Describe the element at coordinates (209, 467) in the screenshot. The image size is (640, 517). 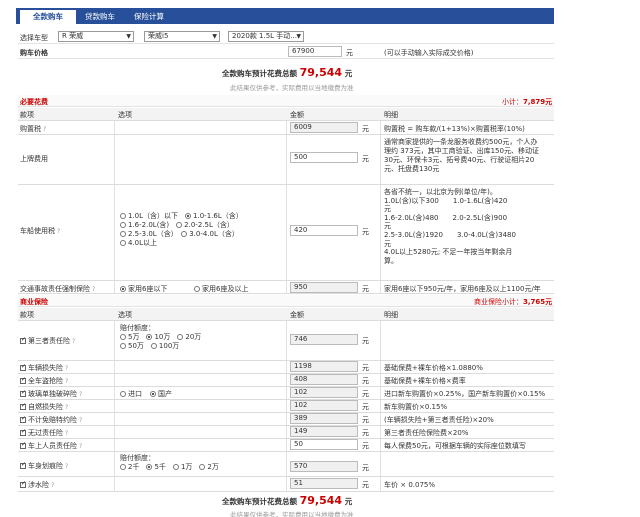
I see `scratch-opt-2w: 2万` at that location.